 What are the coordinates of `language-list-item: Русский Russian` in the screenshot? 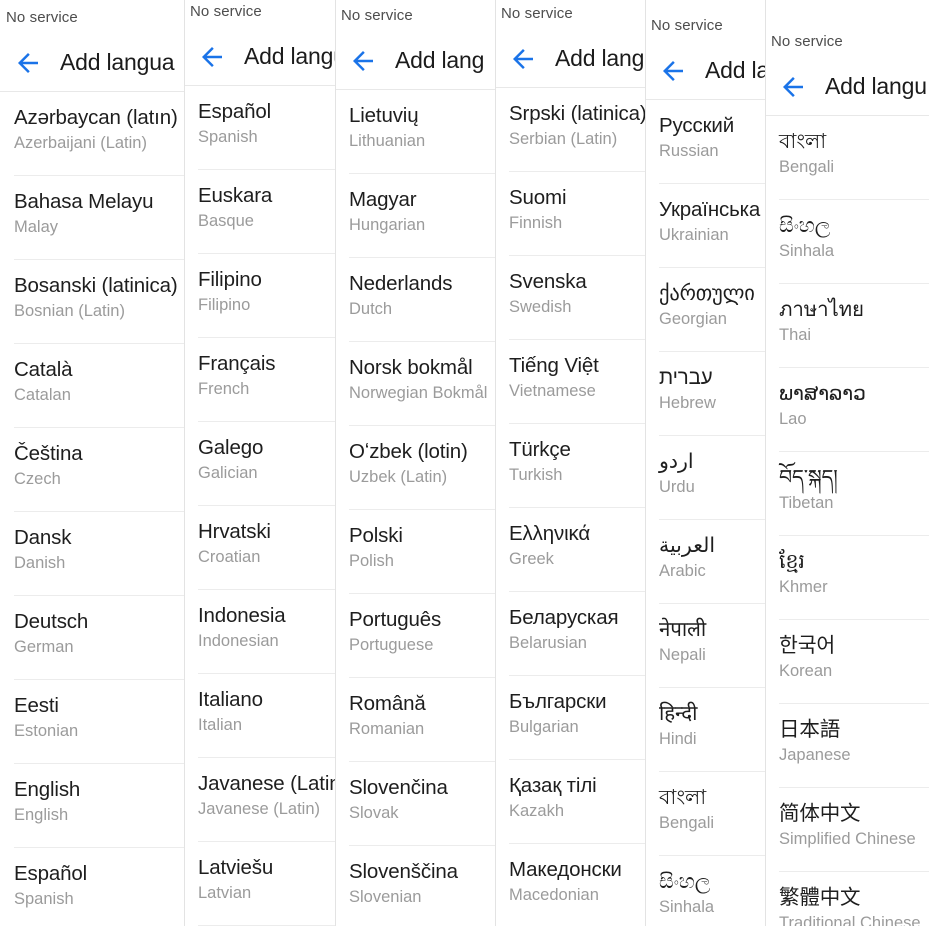 It's located at (705, 142).